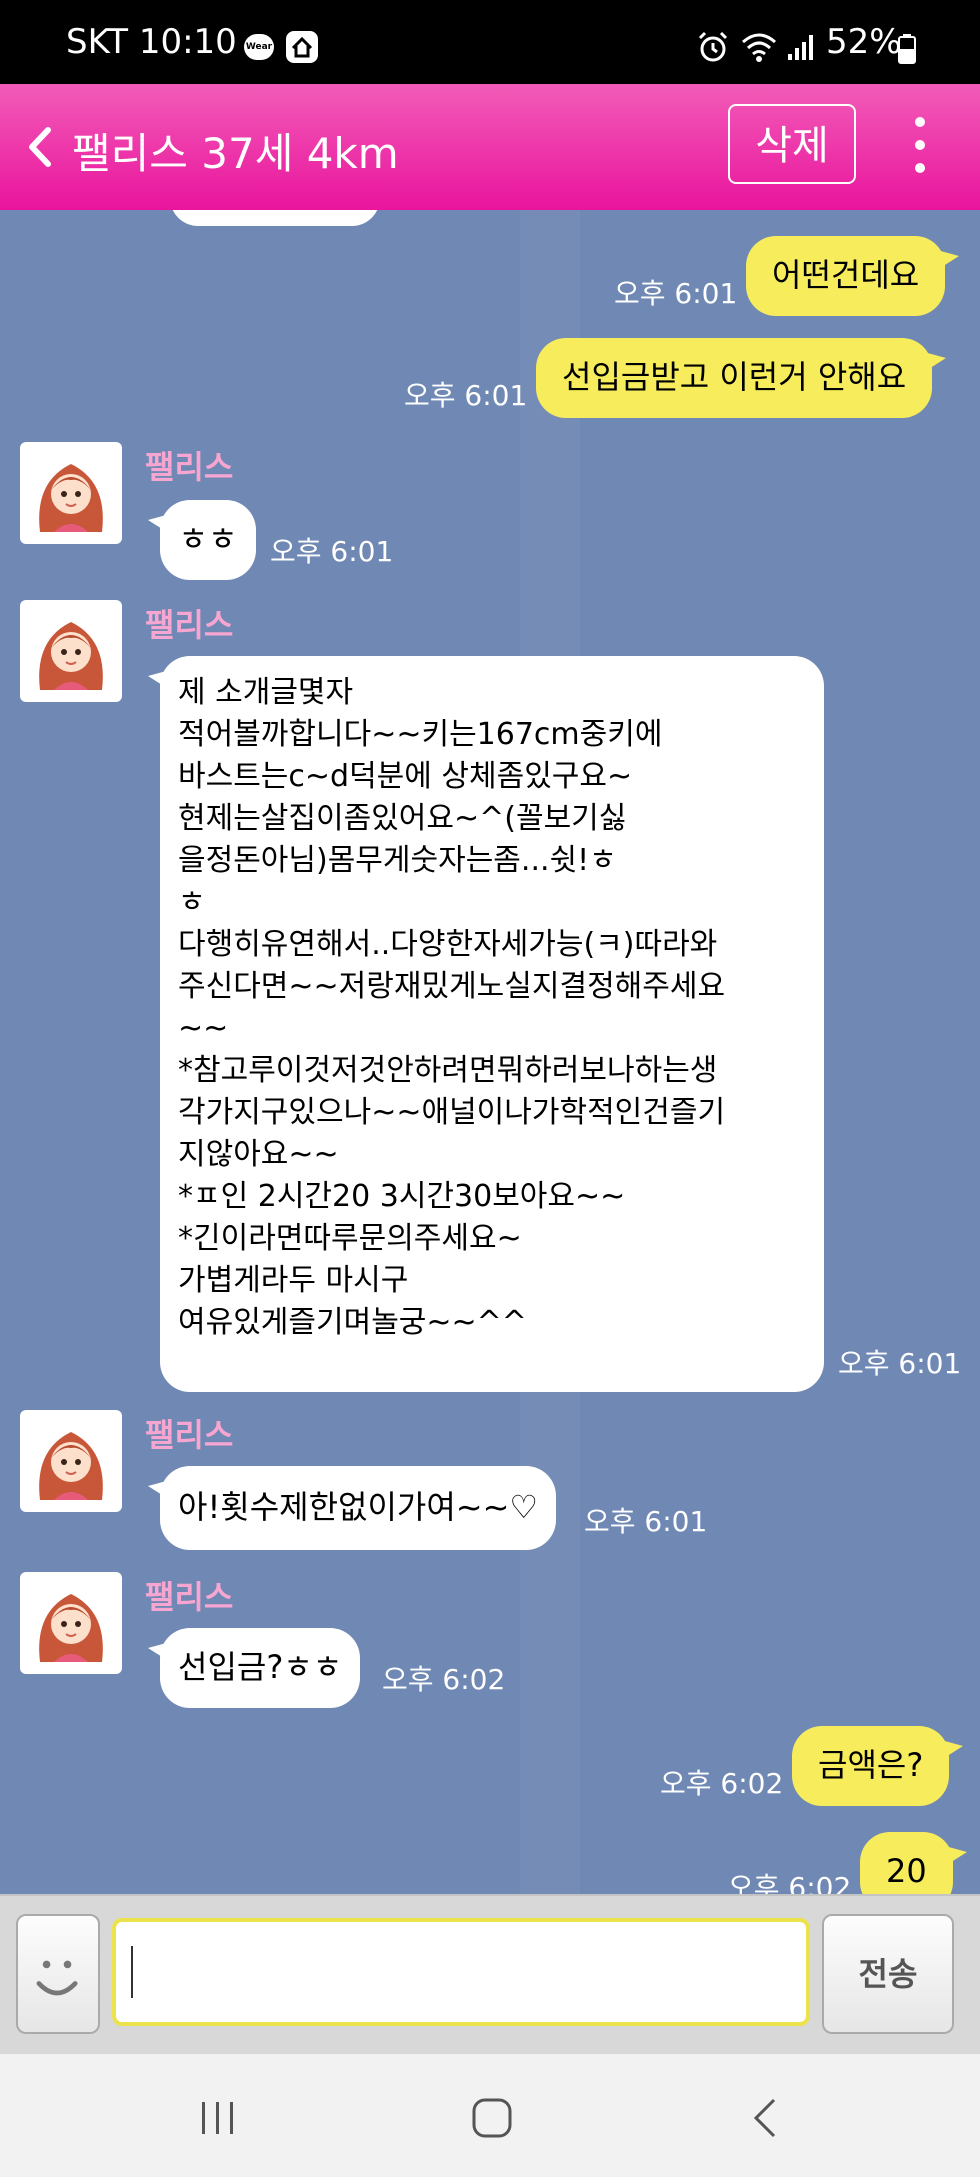 Image resolution: width=980 pixels, height=2177 pixels. What do you see at coordinates (218, 2118) in the screenshot?
I see `recent-apps-icon` at bounding box center [218, 2118].